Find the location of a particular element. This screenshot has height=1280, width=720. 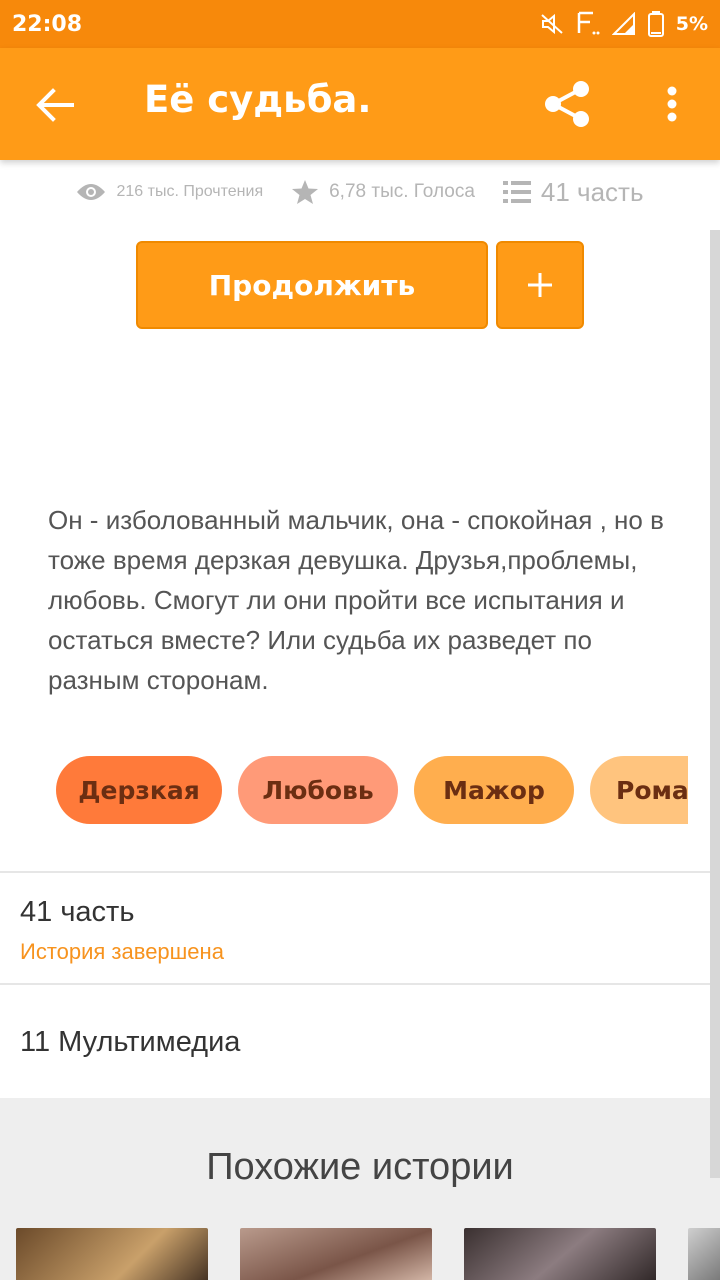

tags-row: ДерзкаяЛюбовьМажорРомантика is located at coordinates (372, 790).